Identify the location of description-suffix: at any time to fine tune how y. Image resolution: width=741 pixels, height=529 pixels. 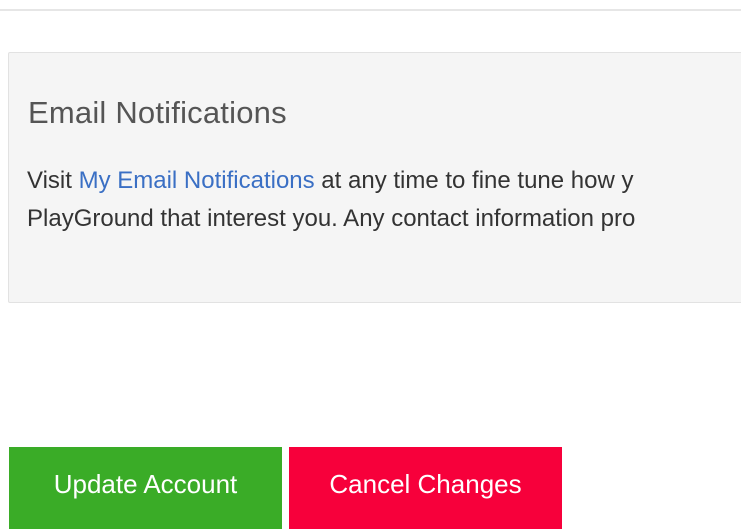
(474, 180).